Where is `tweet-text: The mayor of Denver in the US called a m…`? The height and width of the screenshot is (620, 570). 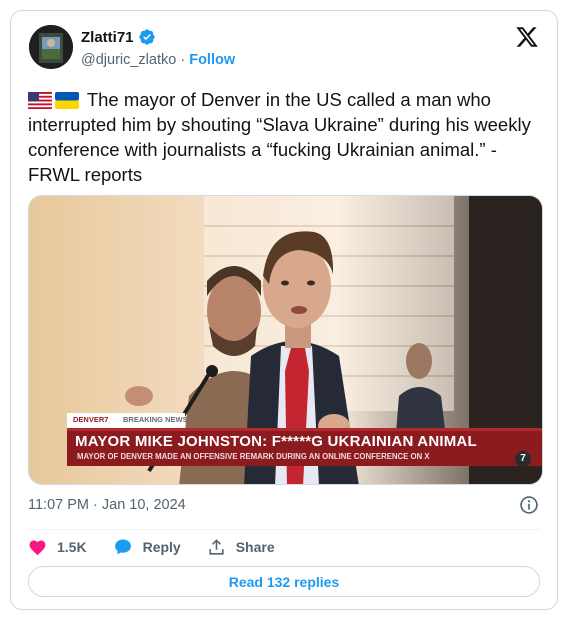
tweet-text: The mayor of Denver in the US called a m… is located at coordinates (285, 137).